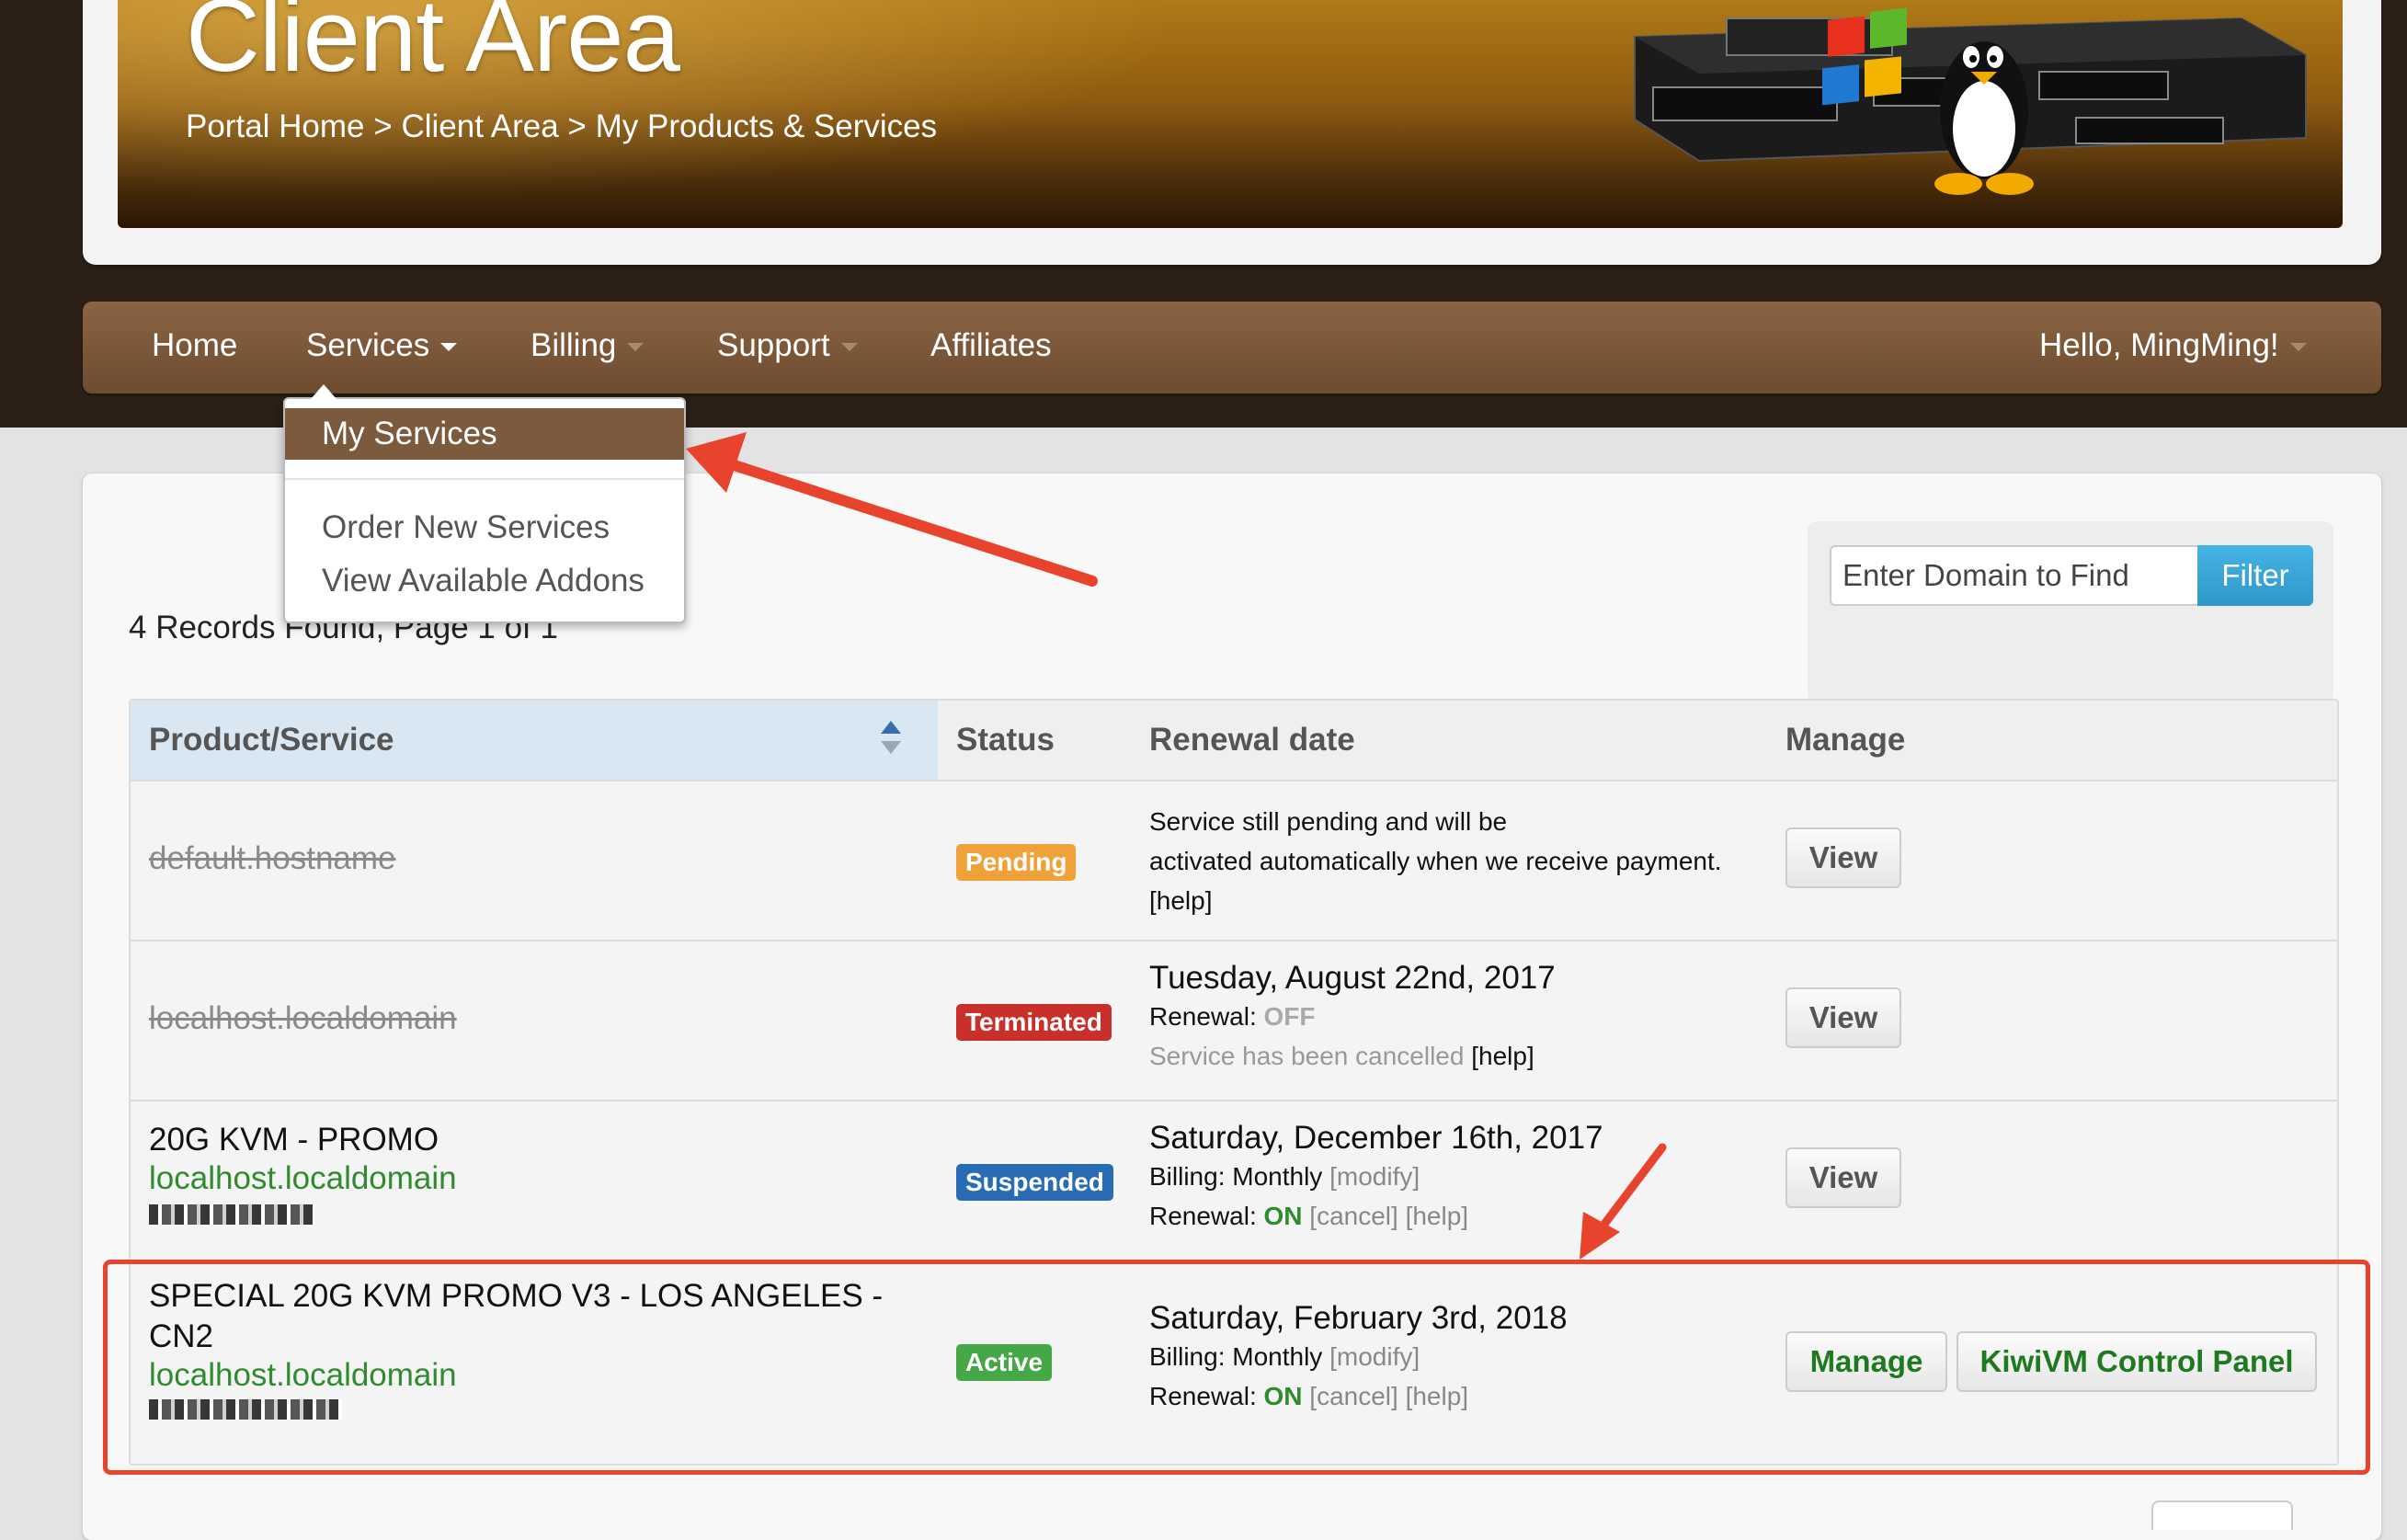  I want to click on renewal-date: Saturday, December 16th, 2017, so click(1376, 1138).